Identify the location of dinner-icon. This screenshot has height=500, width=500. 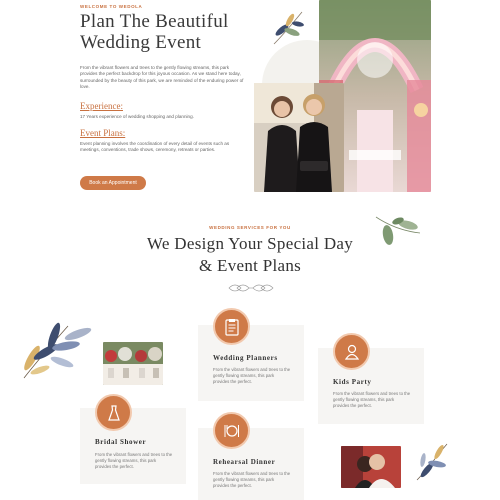
(231, 430).